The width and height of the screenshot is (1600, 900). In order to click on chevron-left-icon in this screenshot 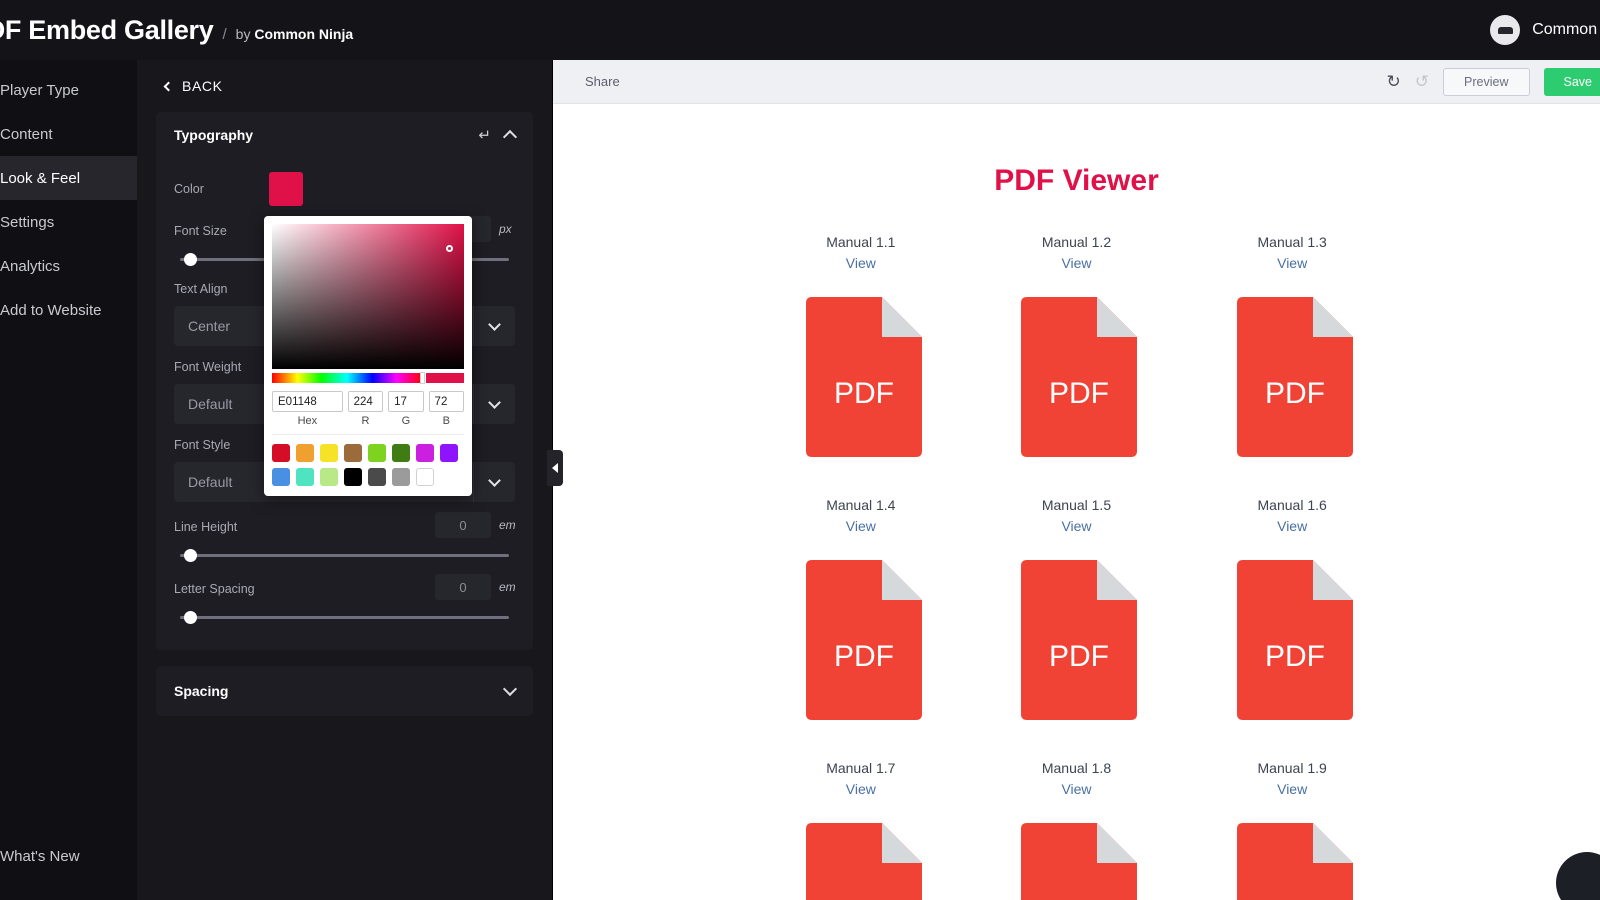, I will do `click(168, 86)`.